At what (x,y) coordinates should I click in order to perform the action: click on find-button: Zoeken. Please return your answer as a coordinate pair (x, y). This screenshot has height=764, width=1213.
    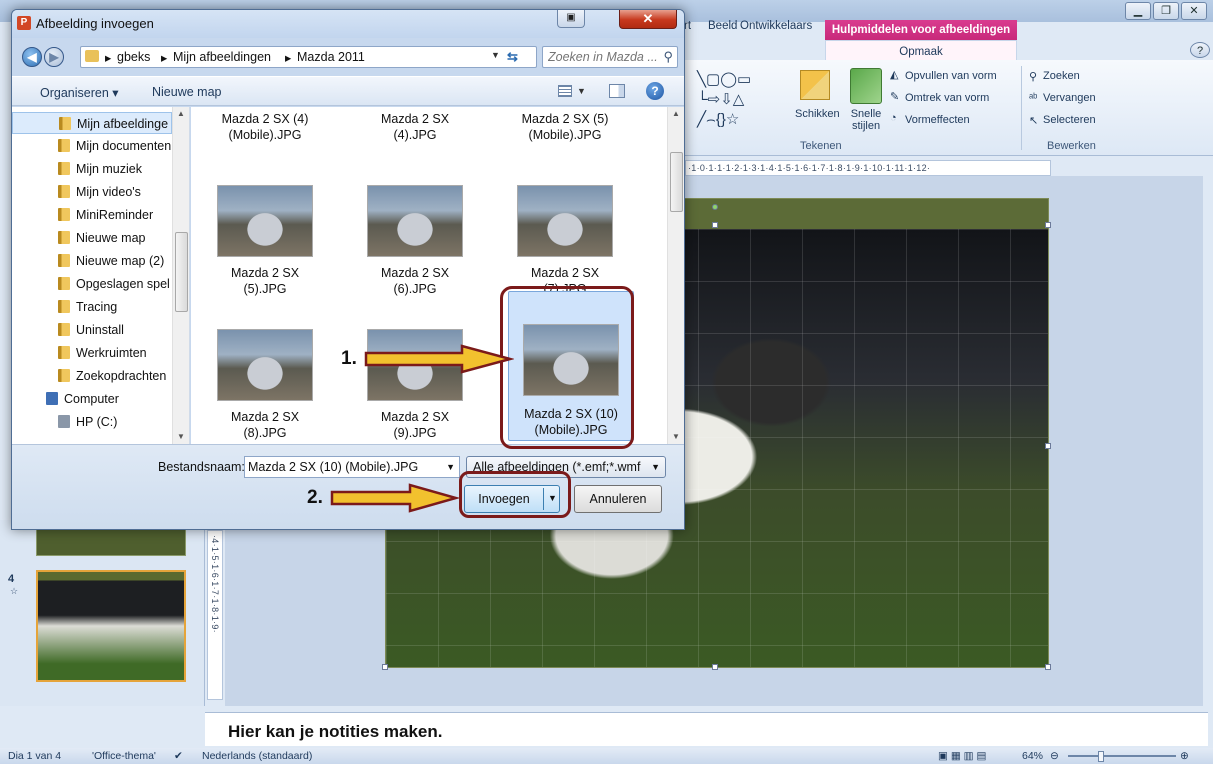
    Looking at the image, I should click on (1061, 76).